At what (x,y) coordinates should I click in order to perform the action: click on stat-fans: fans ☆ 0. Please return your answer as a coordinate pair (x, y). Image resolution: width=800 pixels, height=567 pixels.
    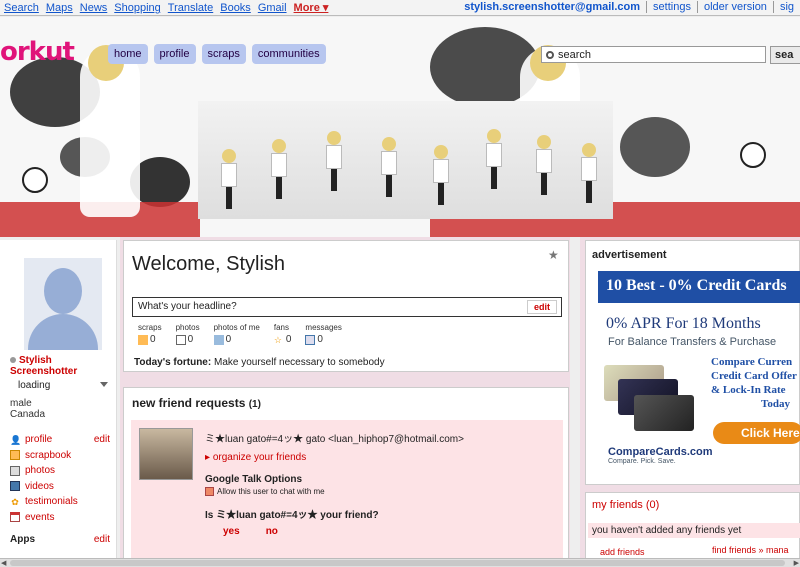
    Looking at the image, I should click on (283, 334).